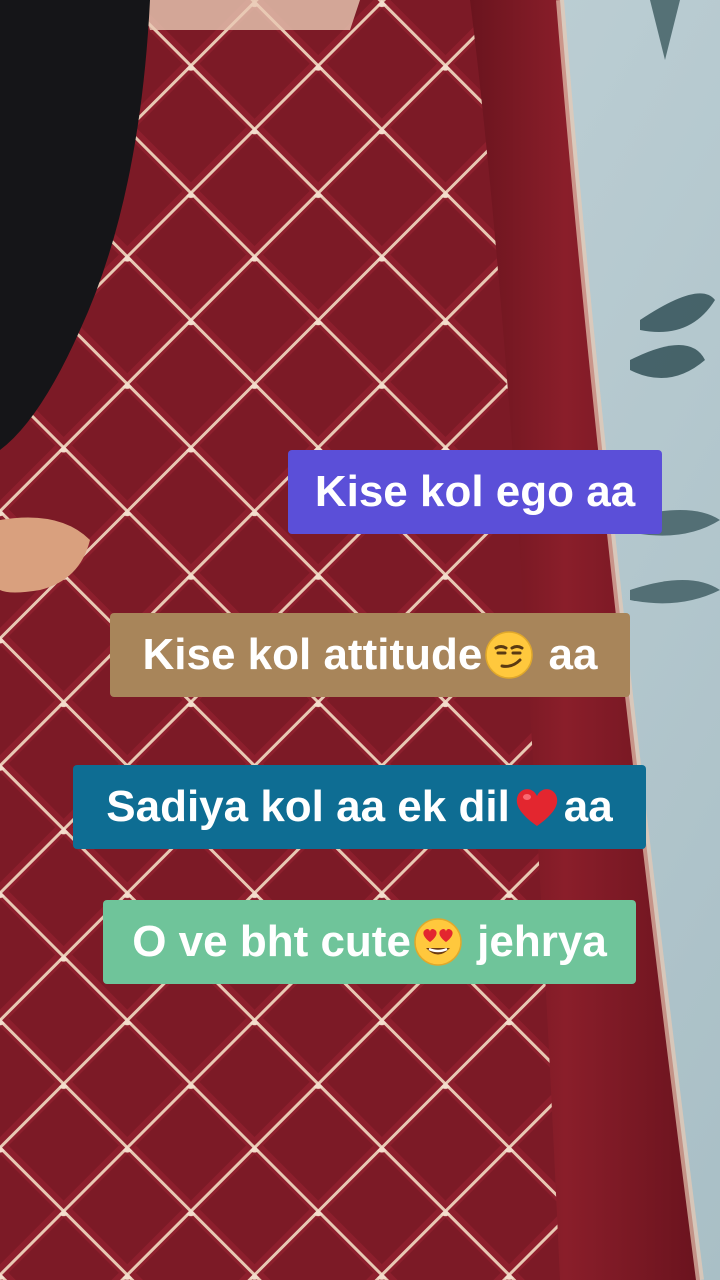 This screenshot has width=720, height=1280. I want to click on caption-dil-text: Sadiya kol aa ek dil, so click(308, 806).